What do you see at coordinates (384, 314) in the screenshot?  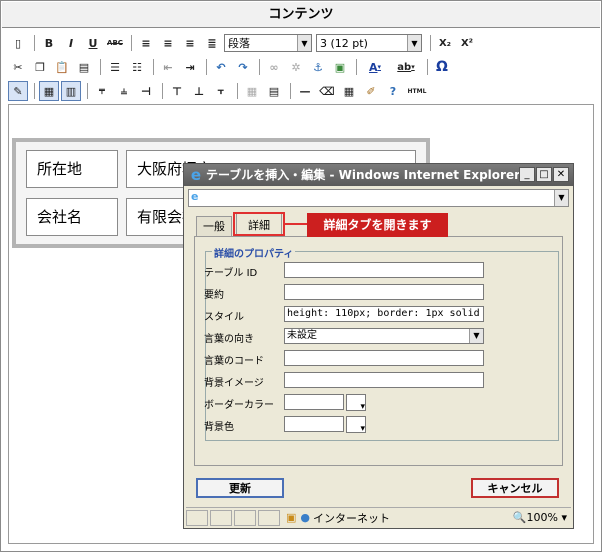 I see `style-input: height: 110px; border: 1px solid` at bounding box center [384, 314].